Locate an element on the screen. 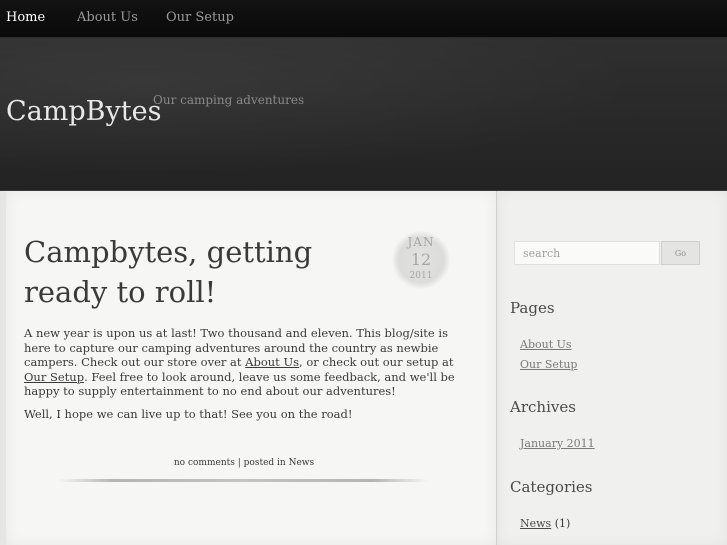  categories-heading: Categories is located at coordinates (551, 487).